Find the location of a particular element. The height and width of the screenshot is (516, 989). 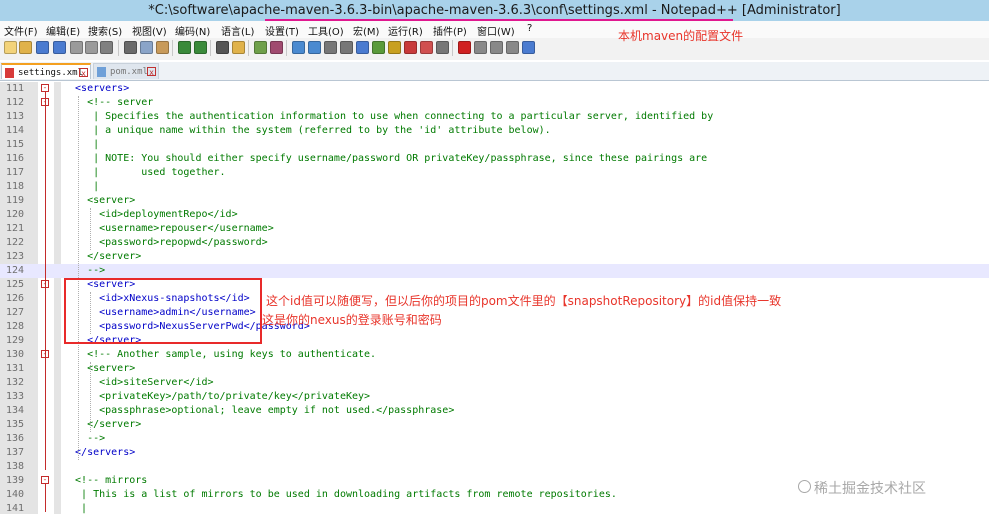

code-line: 136 --> is located at coordinates (494, 439).